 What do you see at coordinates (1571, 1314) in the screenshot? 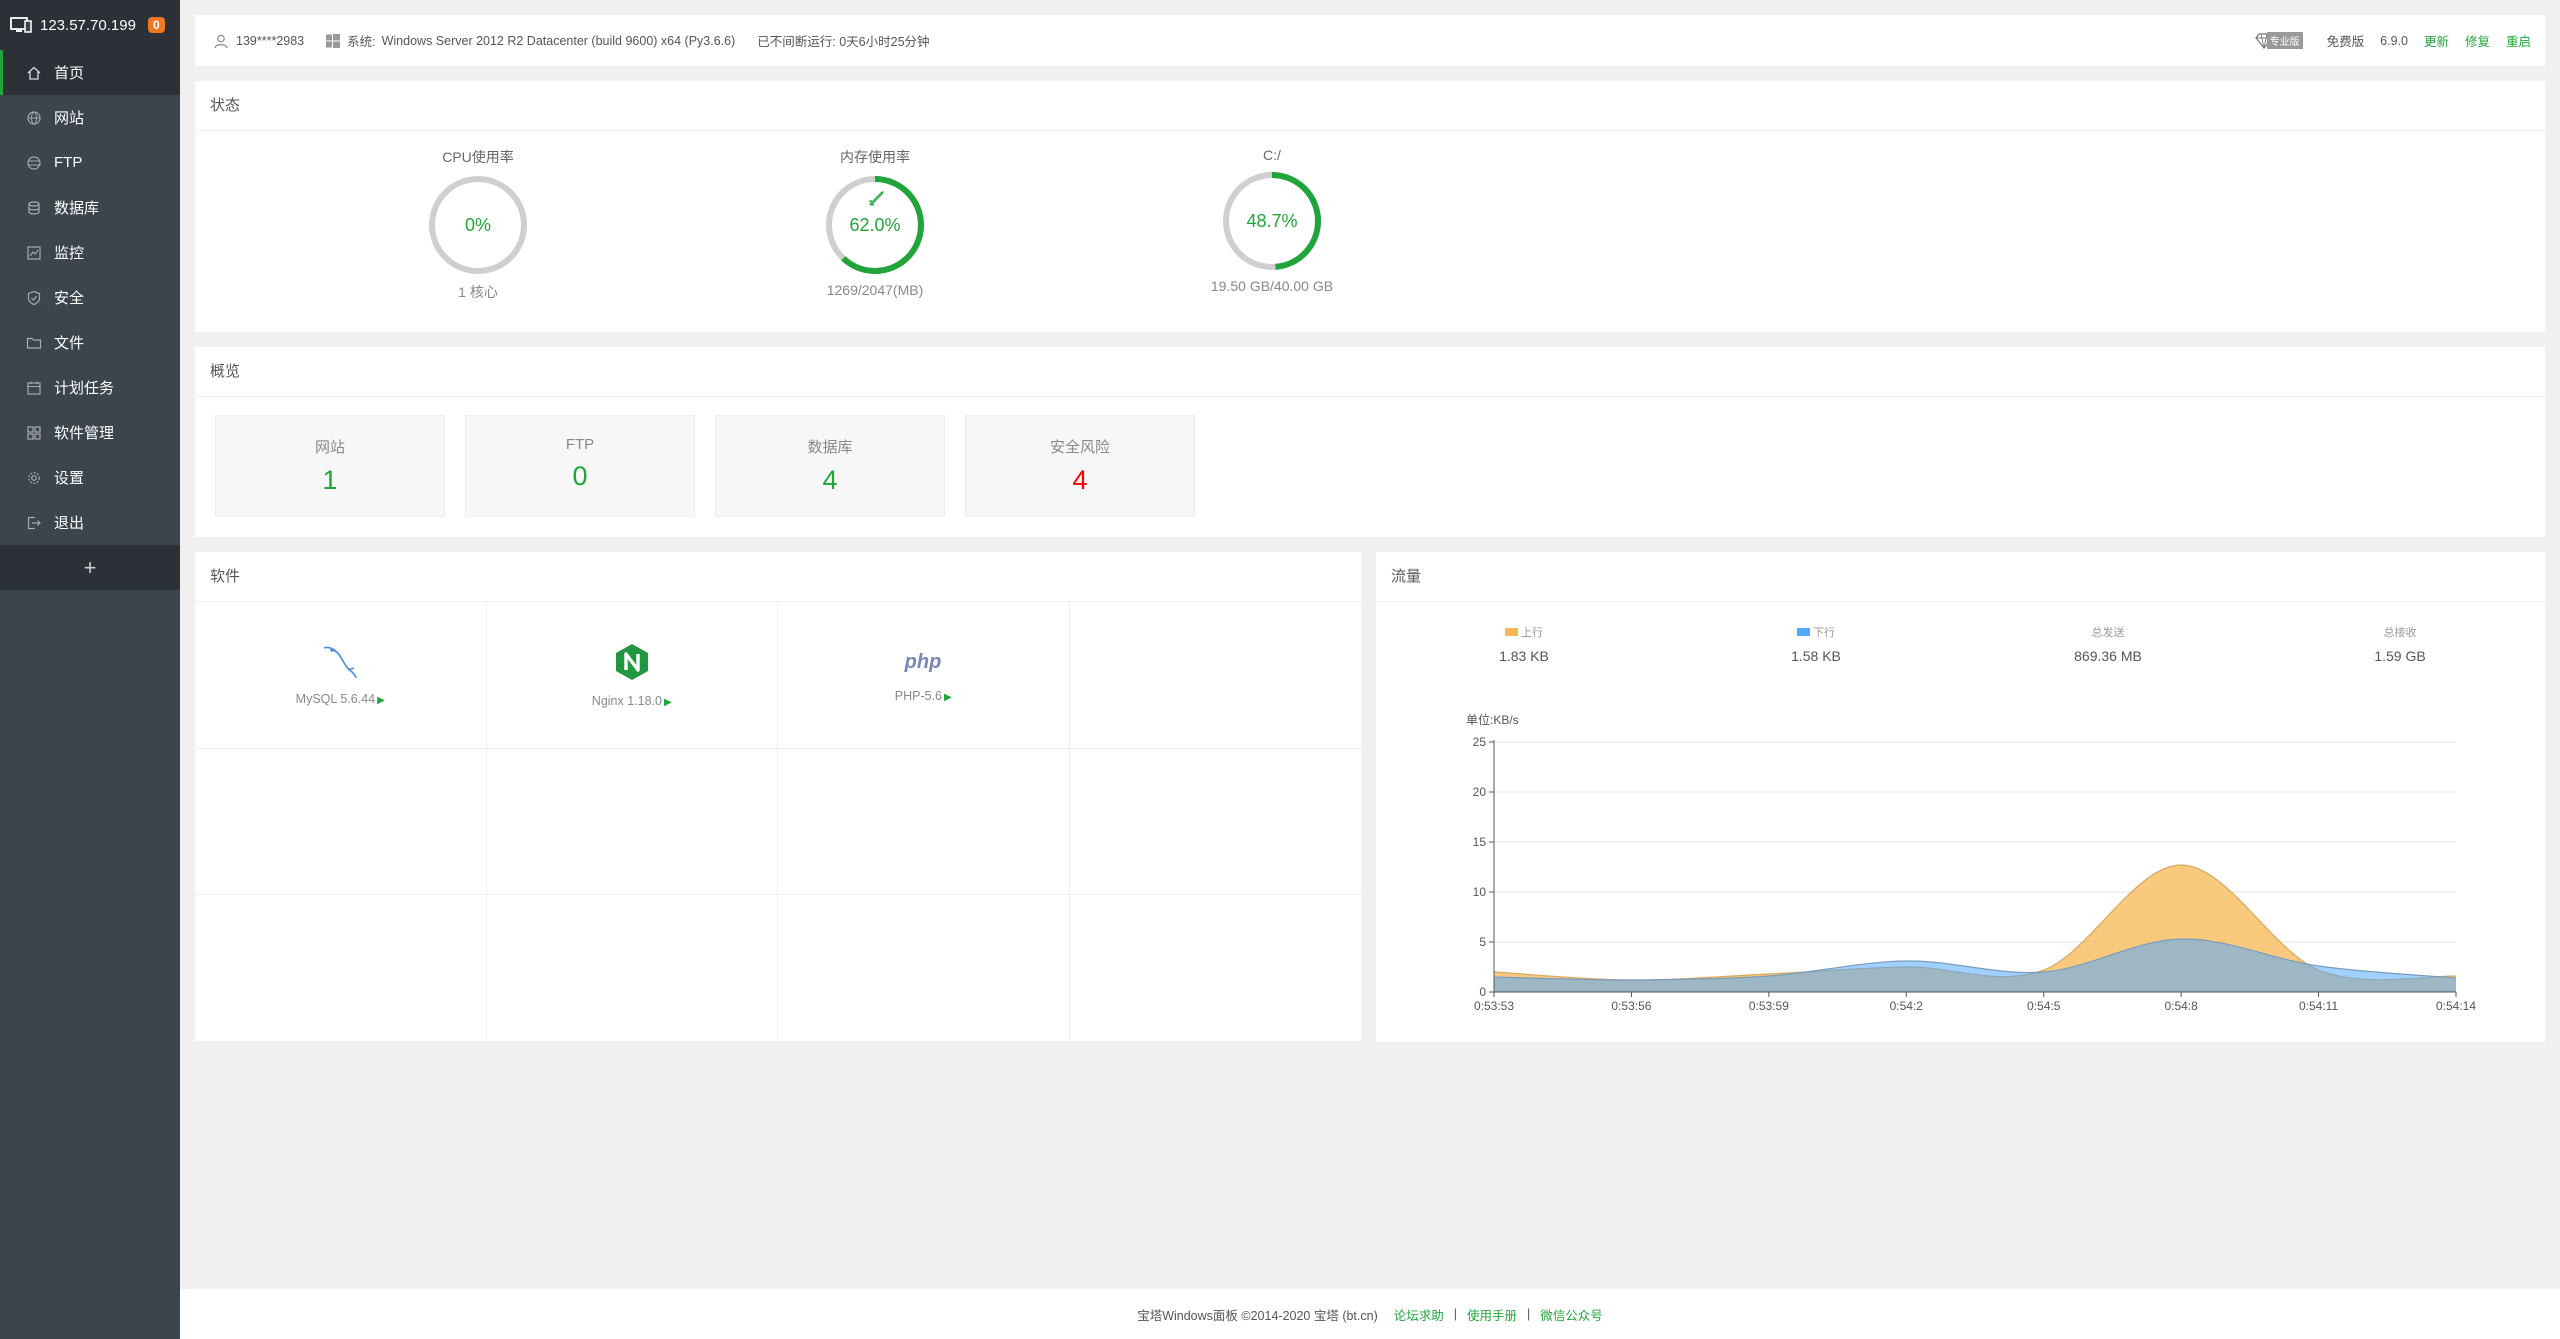
I see `wechat-link: 微信公众号` at bounding box center [1571, 1314].